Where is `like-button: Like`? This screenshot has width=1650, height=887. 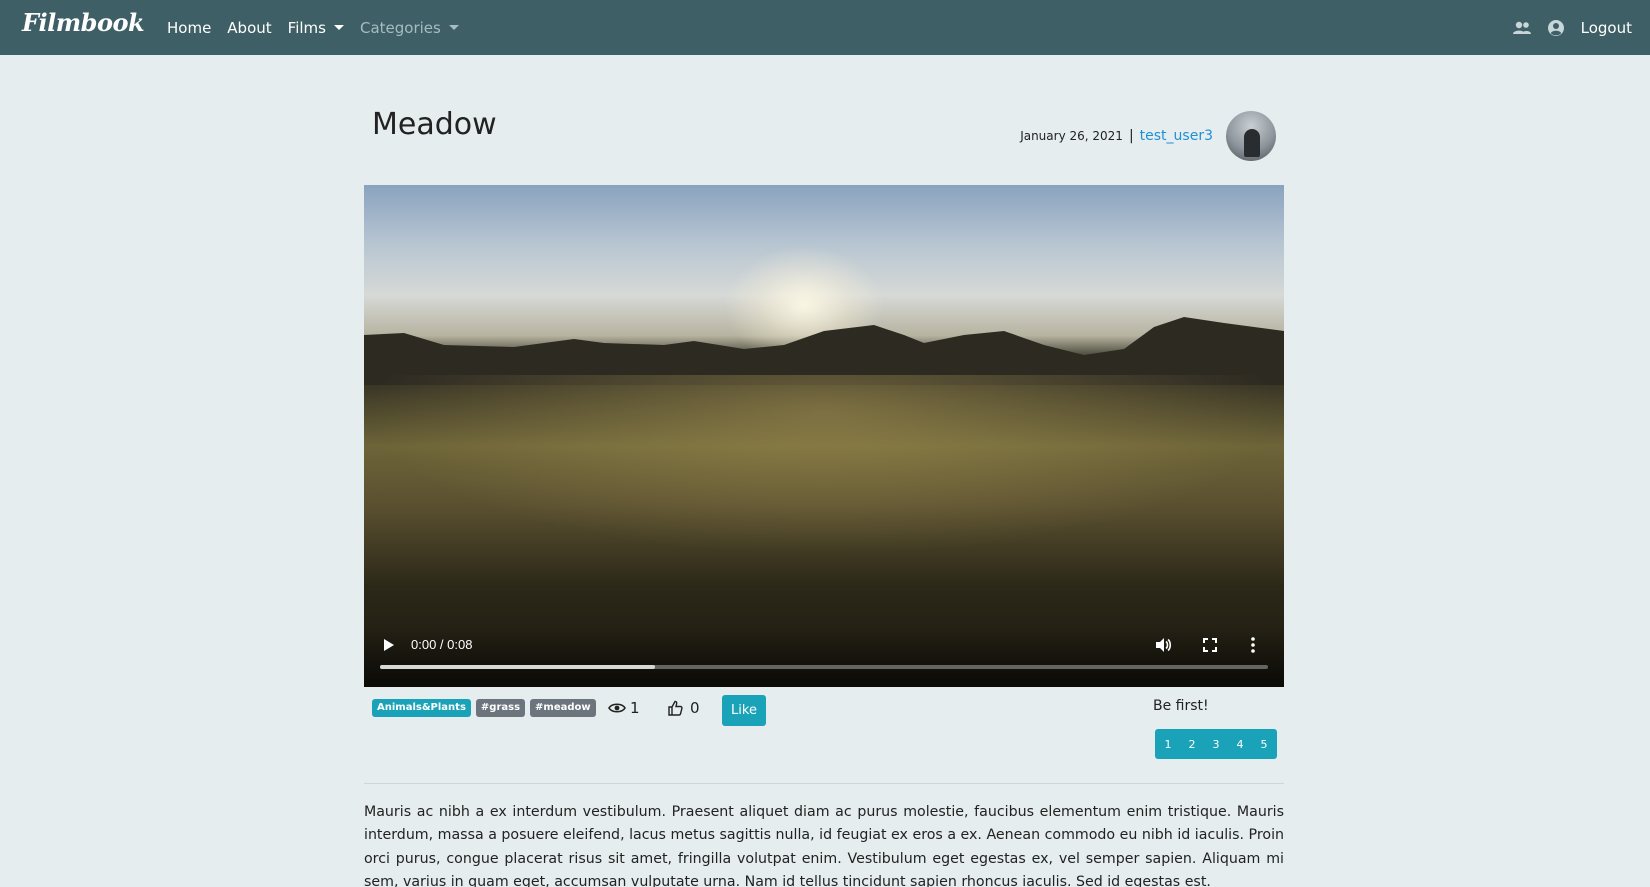 like-button: Like is located at coordinates (744, 710).